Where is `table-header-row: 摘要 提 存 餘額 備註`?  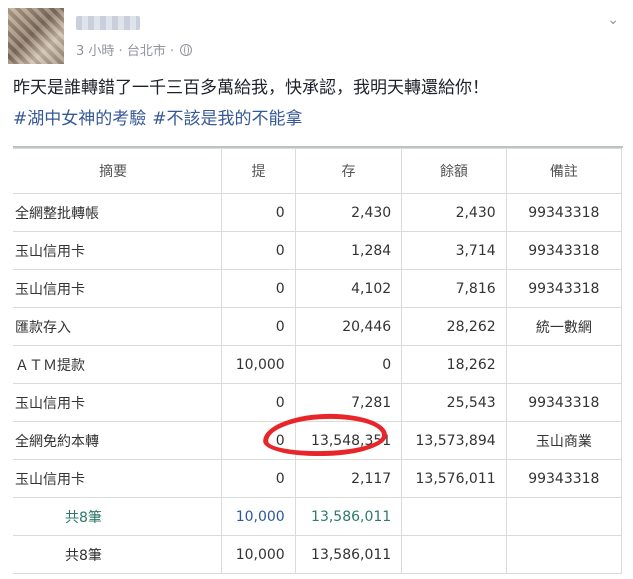
table-header-row: 摘要 提 存 餘額 備註 is located at coordinates (318, 171).